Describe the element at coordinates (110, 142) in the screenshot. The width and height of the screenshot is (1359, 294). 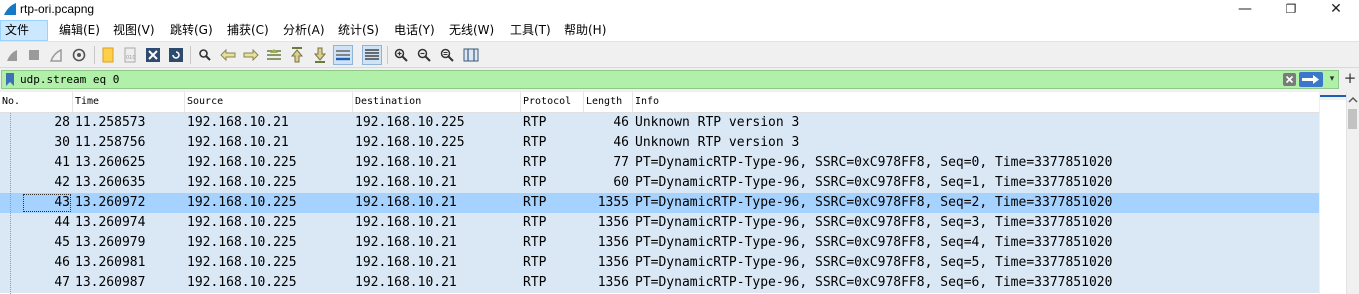
I see `cell-time: 11.258756` at that location.